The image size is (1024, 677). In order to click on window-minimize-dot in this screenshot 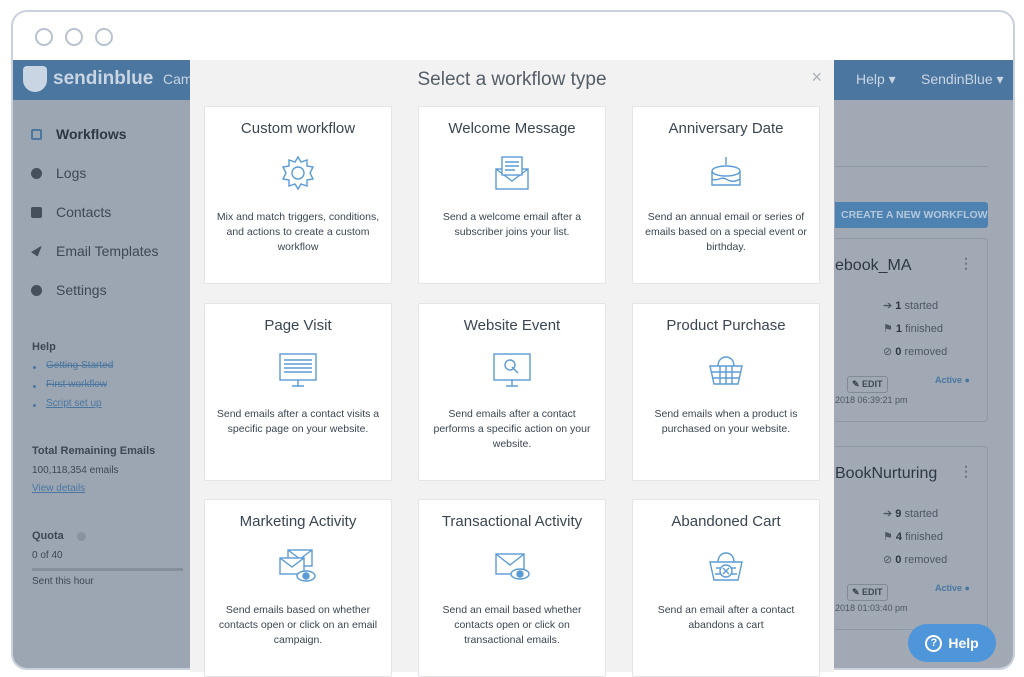, I will do `click(74, 37)`.